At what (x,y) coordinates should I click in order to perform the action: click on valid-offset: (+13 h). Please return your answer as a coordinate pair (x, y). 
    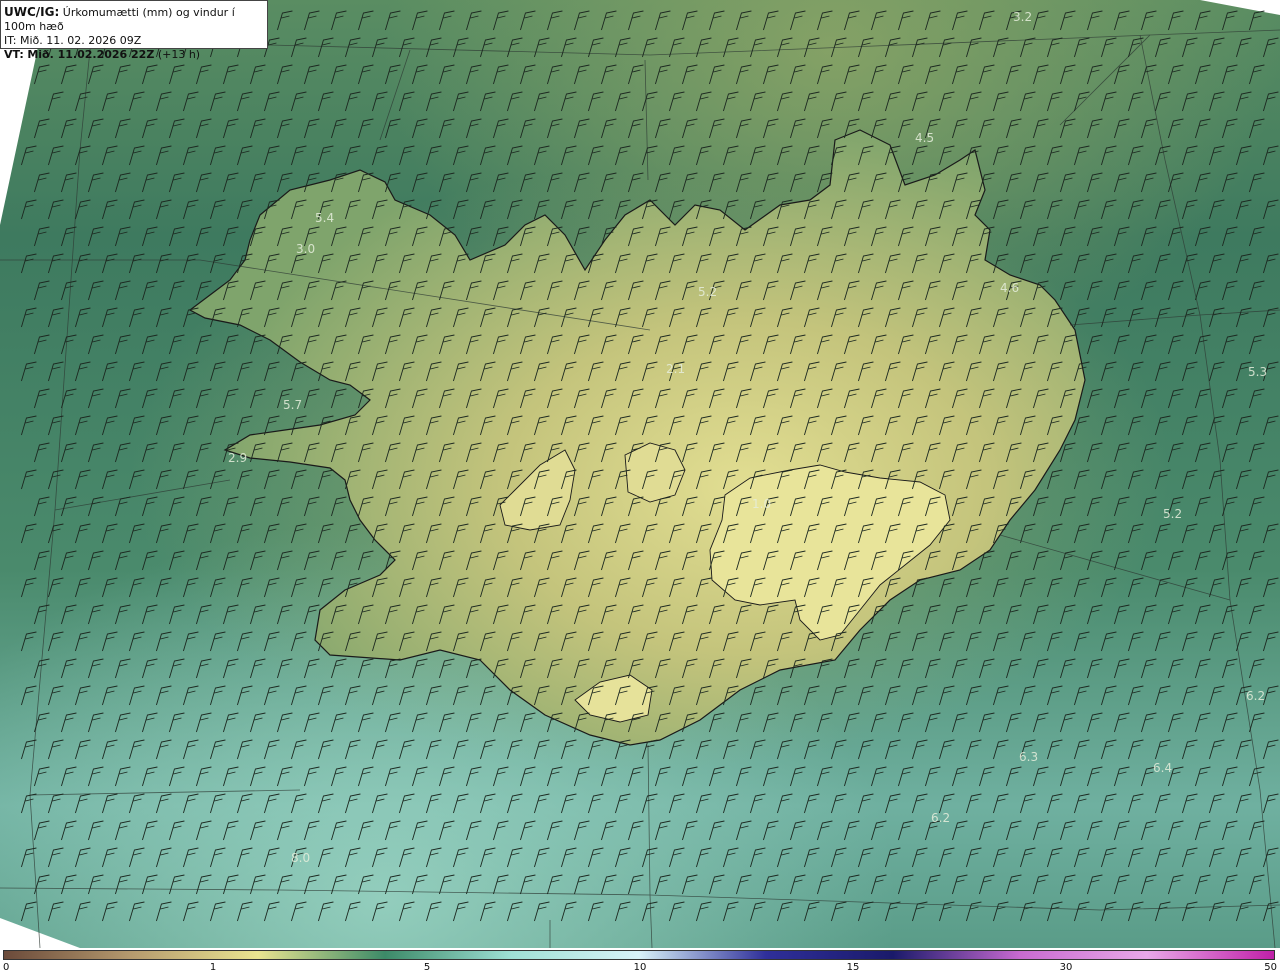
    Looking at the image, I should click on (179, 54).